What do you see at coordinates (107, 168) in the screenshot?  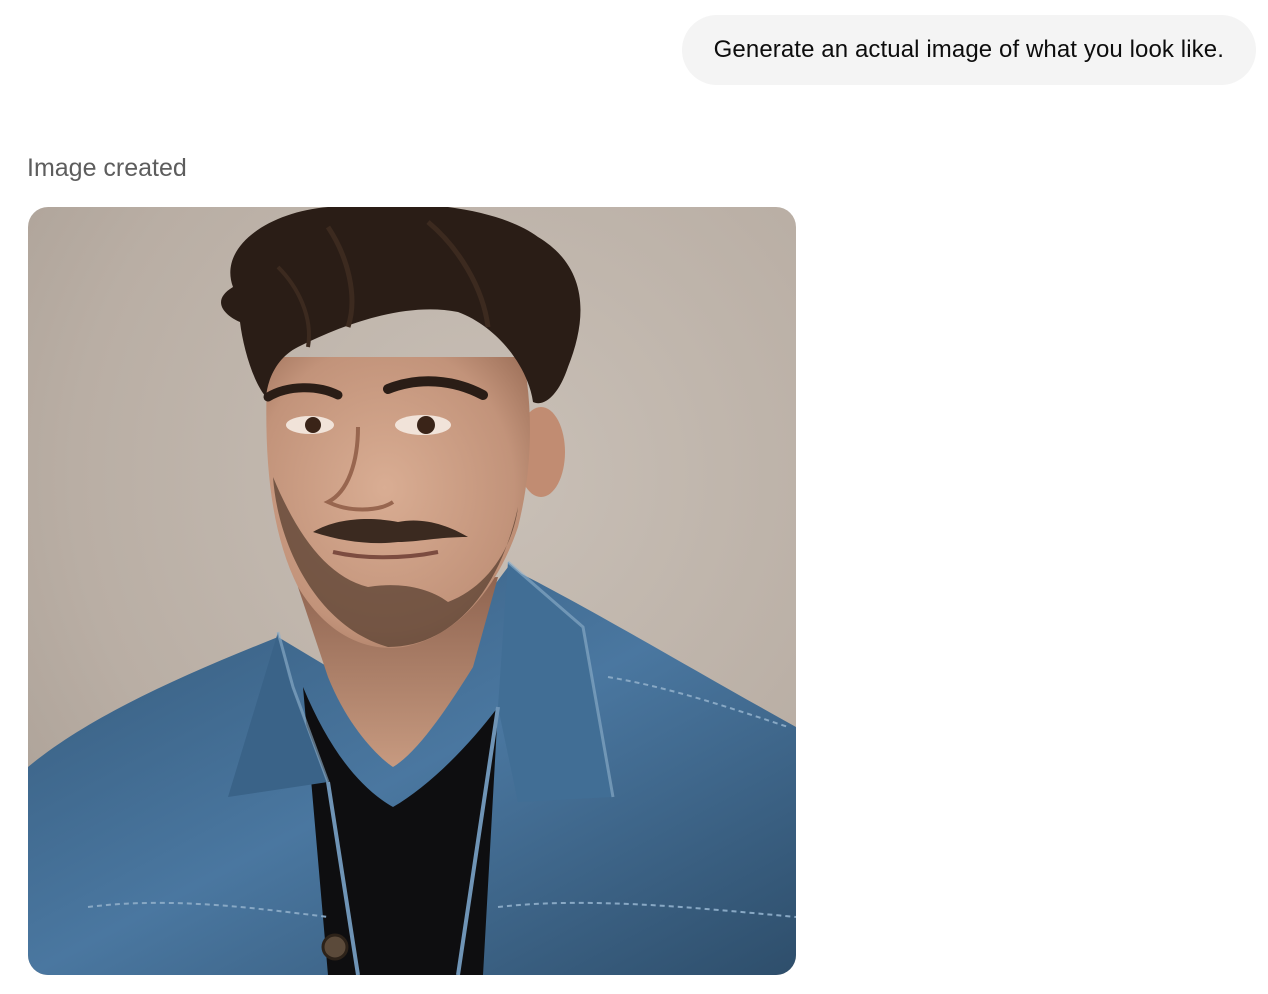 I see `image-created-label: Image created` at bounding box center [107, 168].